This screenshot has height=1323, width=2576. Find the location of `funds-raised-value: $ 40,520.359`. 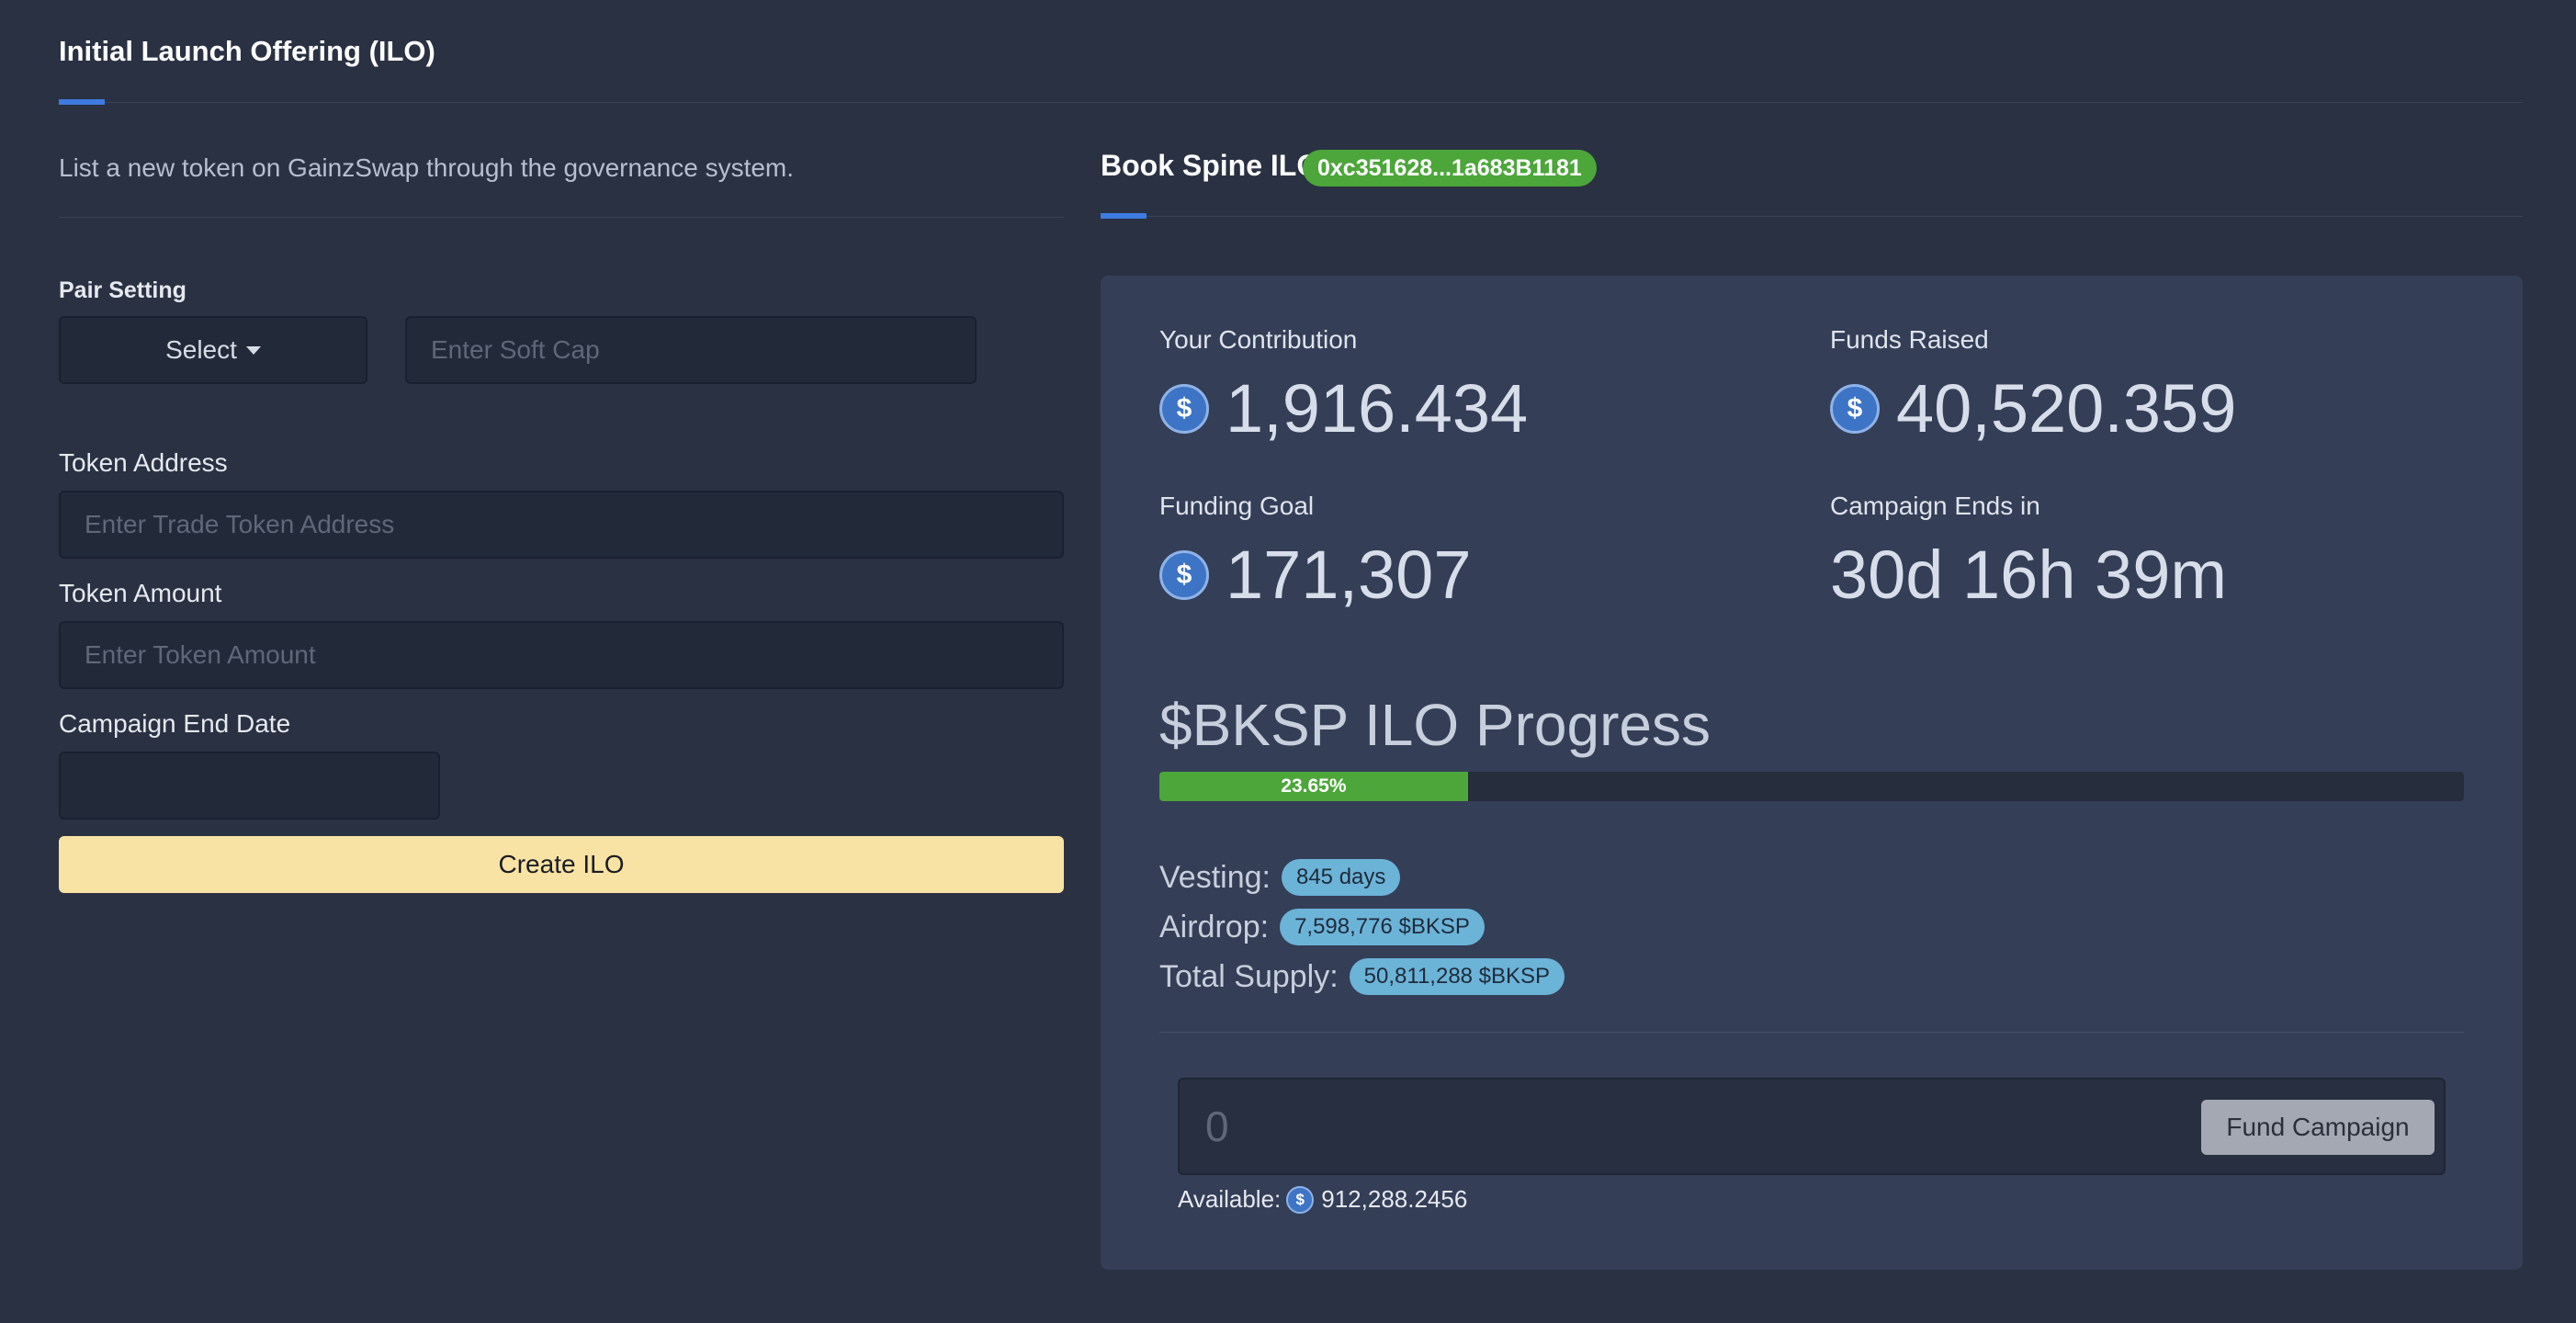

funds-raised-value: $ 40,520.359 is located at coordinates (2033, 408).